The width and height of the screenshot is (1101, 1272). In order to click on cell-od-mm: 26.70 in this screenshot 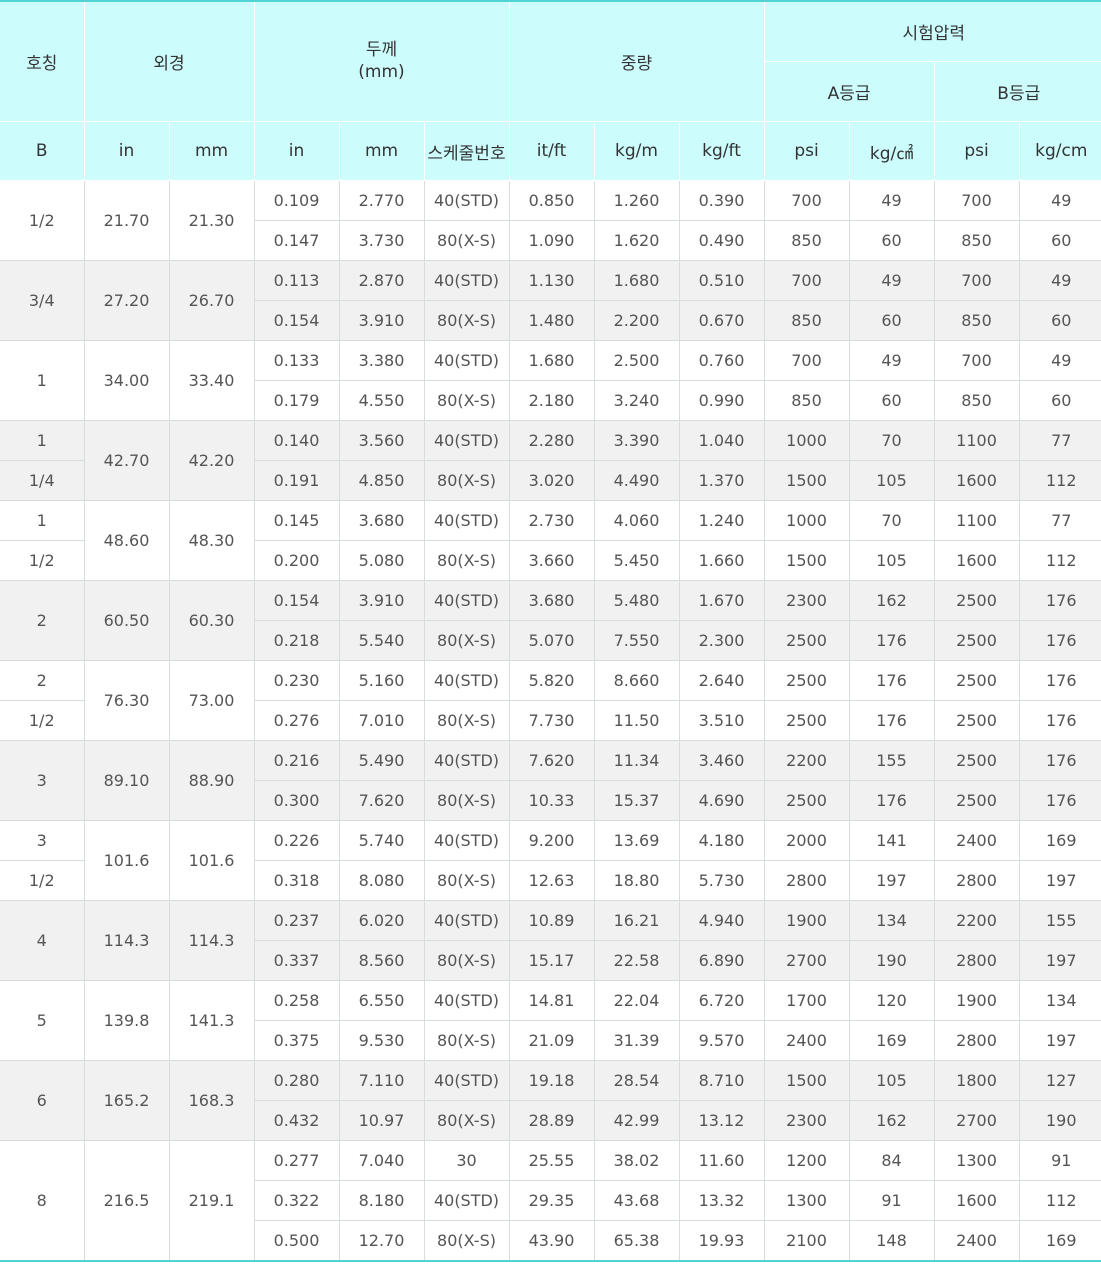, I will do `click(211, 300)`.